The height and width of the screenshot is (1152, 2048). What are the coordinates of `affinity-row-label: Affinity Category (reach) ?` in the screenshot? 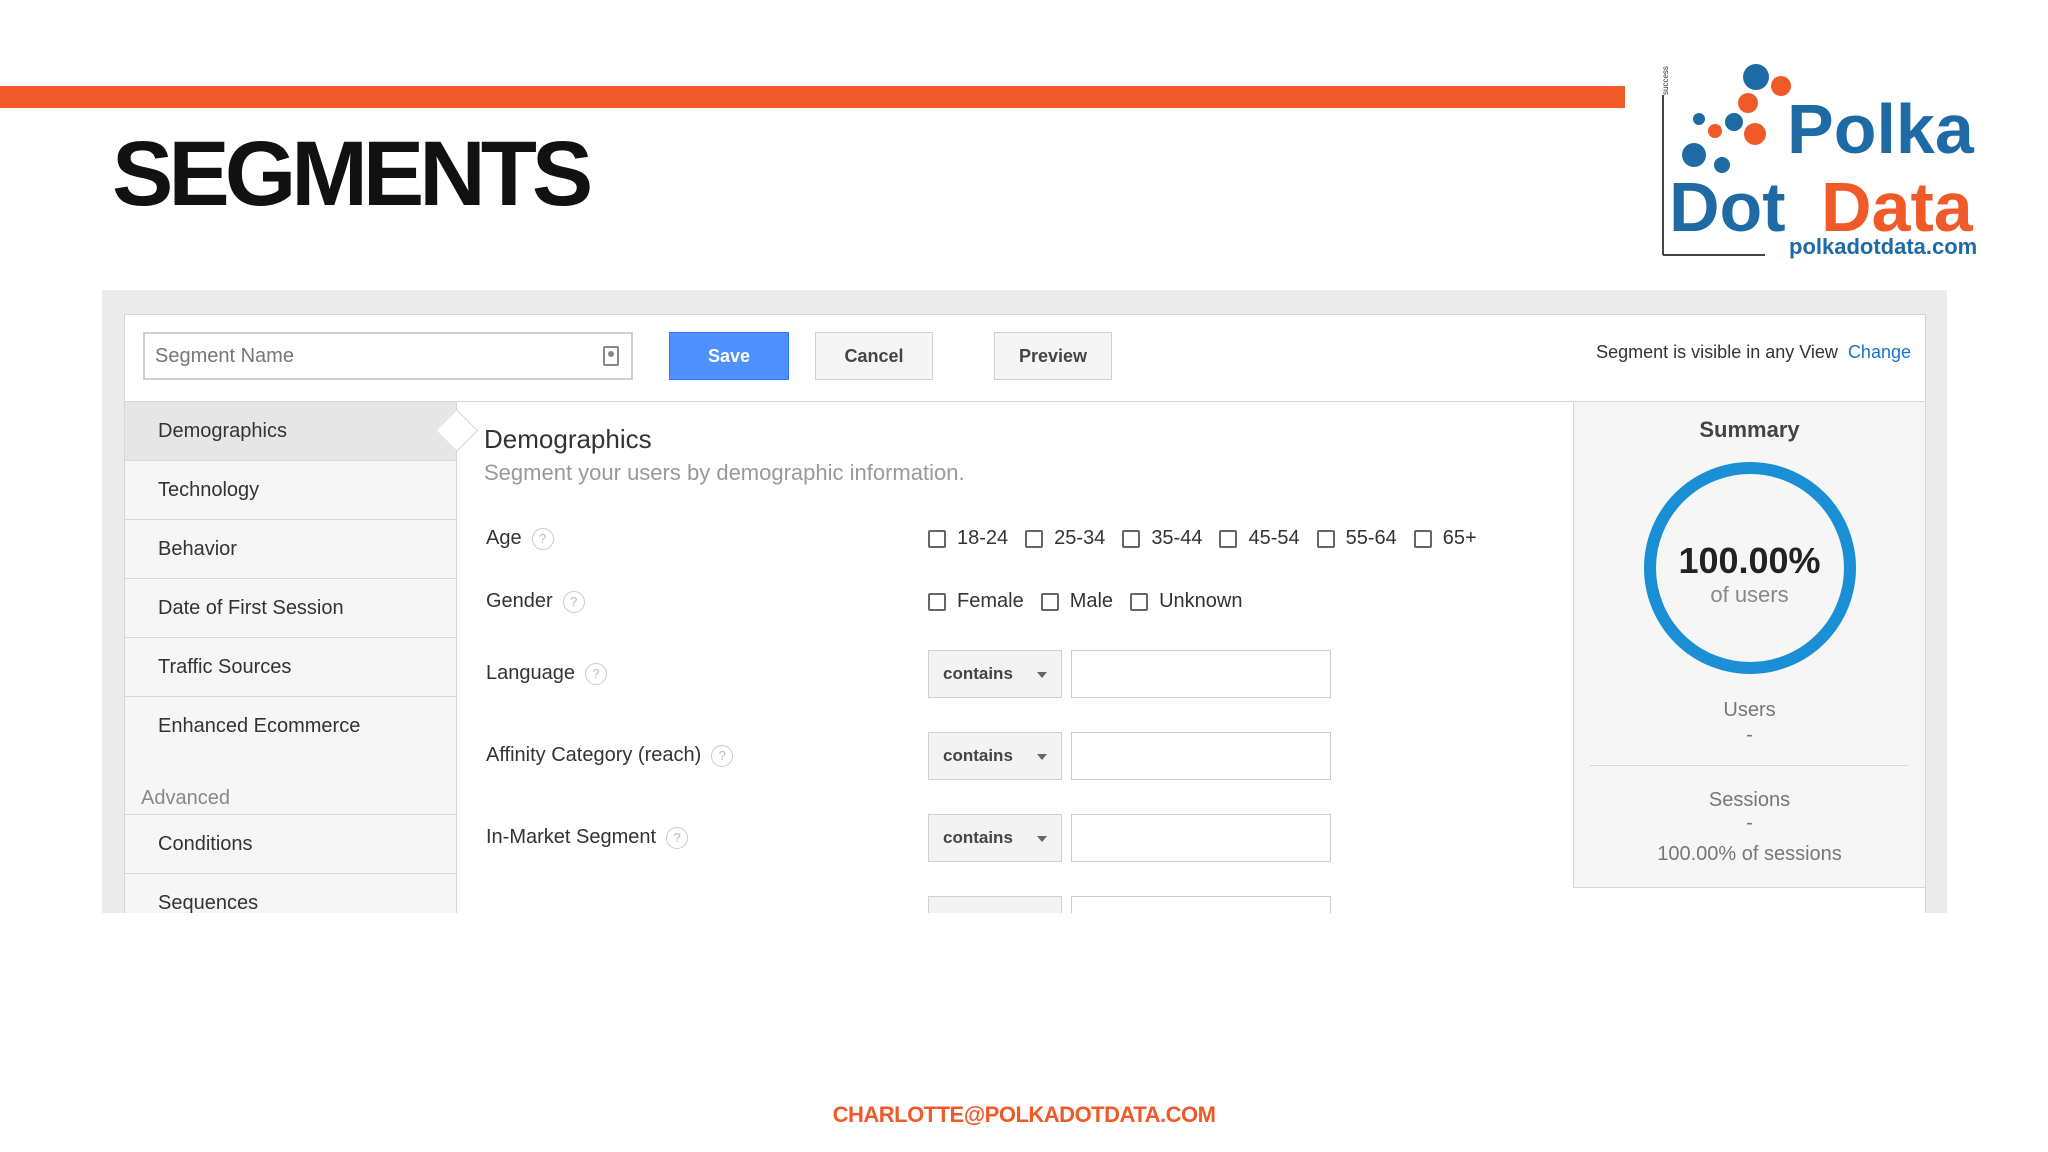 It's located at (610, 755).